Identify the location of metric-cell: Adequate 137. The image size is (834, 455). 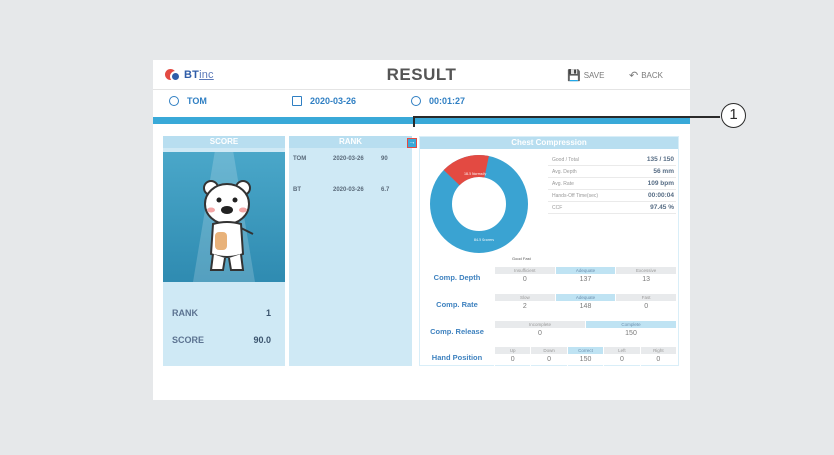
(585, 277).